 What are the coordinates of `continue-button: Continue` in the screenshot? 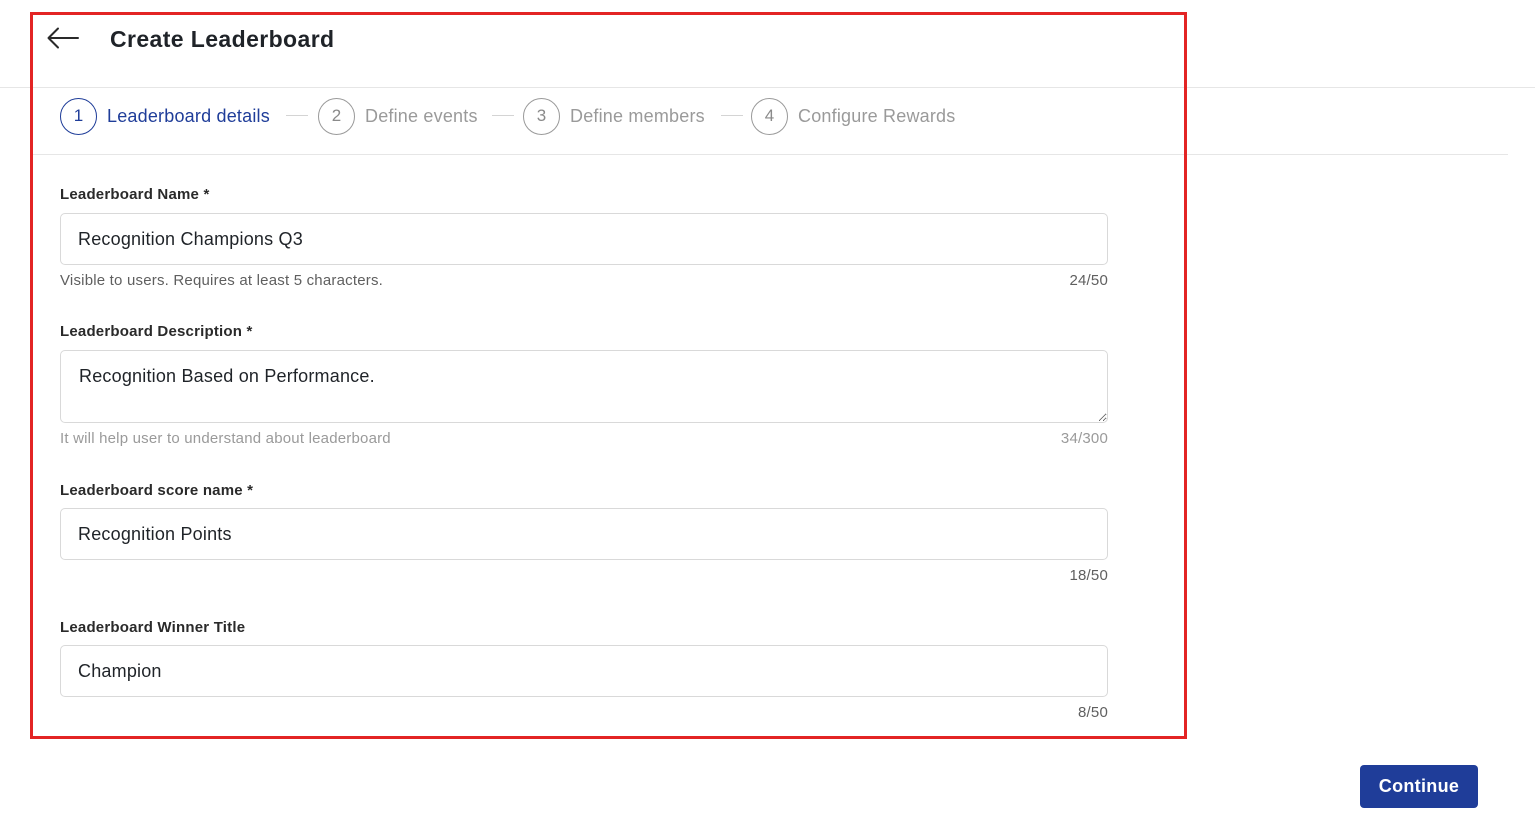 It's located at (1419, 786).